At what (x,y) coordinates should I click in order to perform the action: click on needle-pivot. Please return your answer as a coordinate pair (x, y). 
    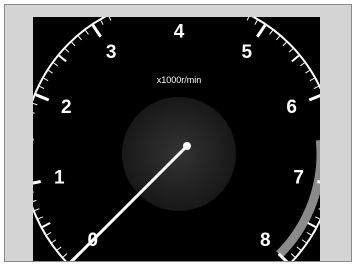
    Looking at the image, I should click on (187, 146).